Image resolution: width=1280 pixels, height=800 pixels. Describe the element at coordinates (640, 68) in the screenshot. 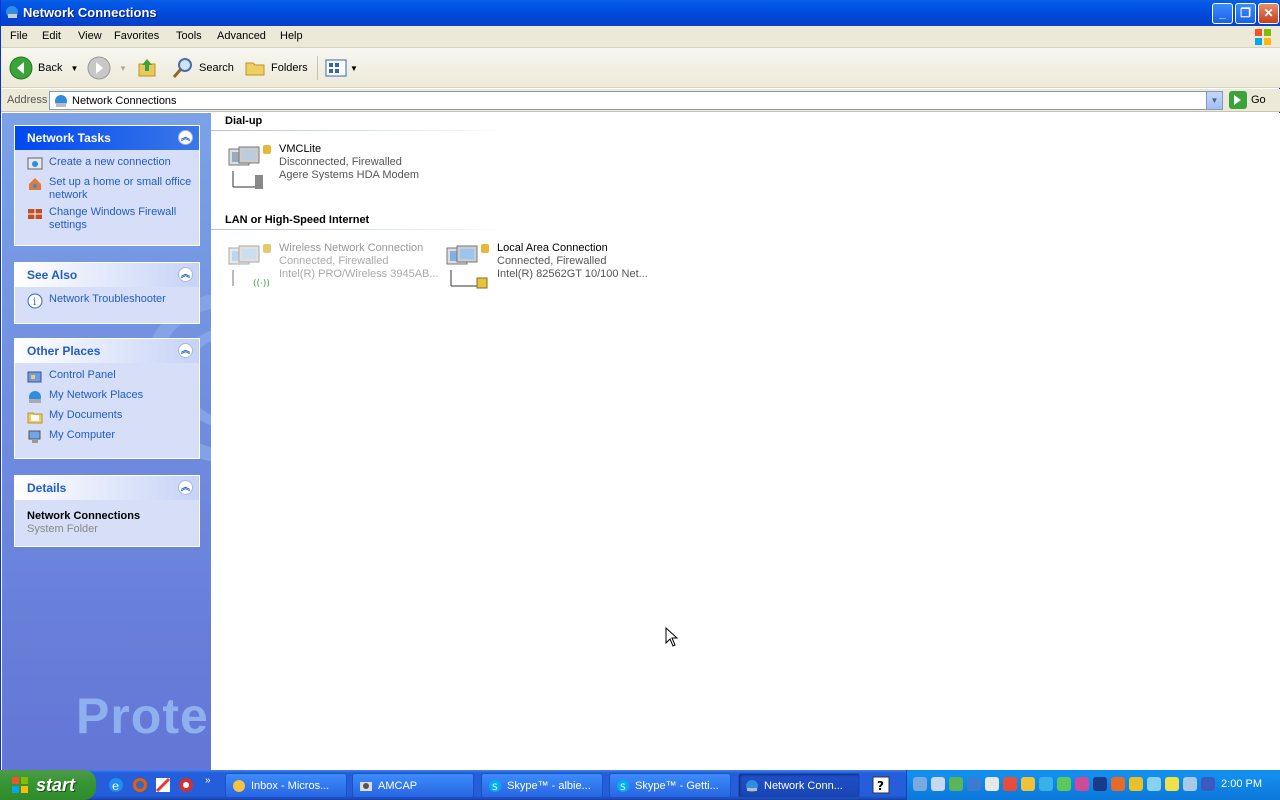

I see `toolbar: Back ▼ ▼ Search Folders ▼` at that location.